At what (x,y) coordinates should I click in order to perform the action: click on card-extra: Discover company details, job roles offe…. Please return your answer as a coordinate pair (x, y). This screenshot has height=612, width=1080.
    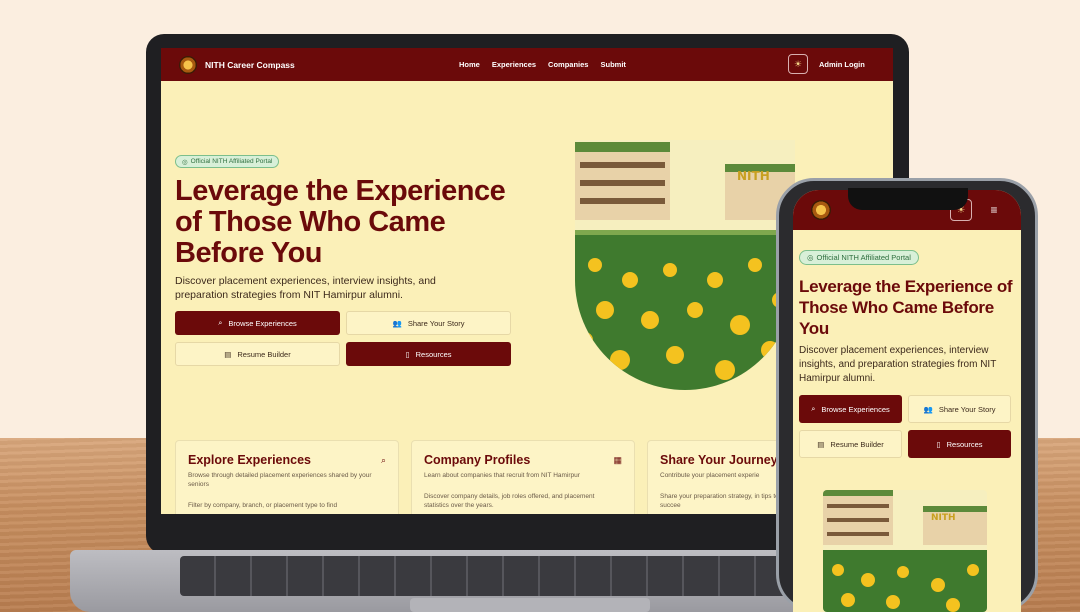
    Looking at the image, I should click on (509, 501).